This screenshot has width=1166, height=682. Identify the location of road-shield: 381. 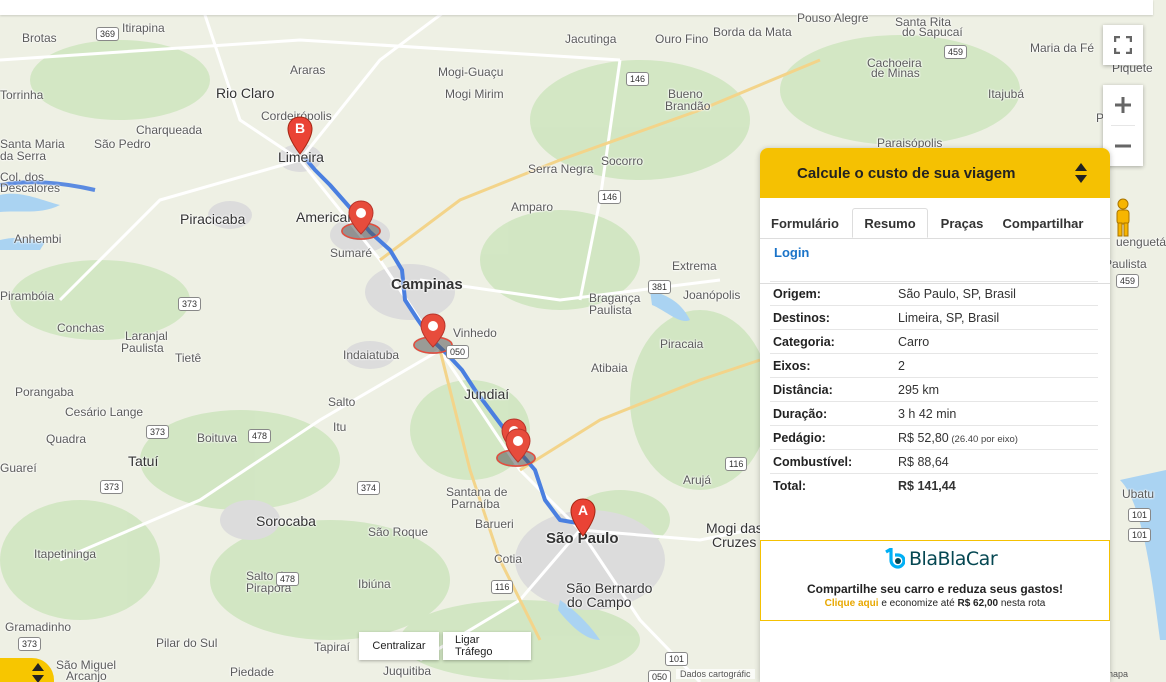
(660, 287).